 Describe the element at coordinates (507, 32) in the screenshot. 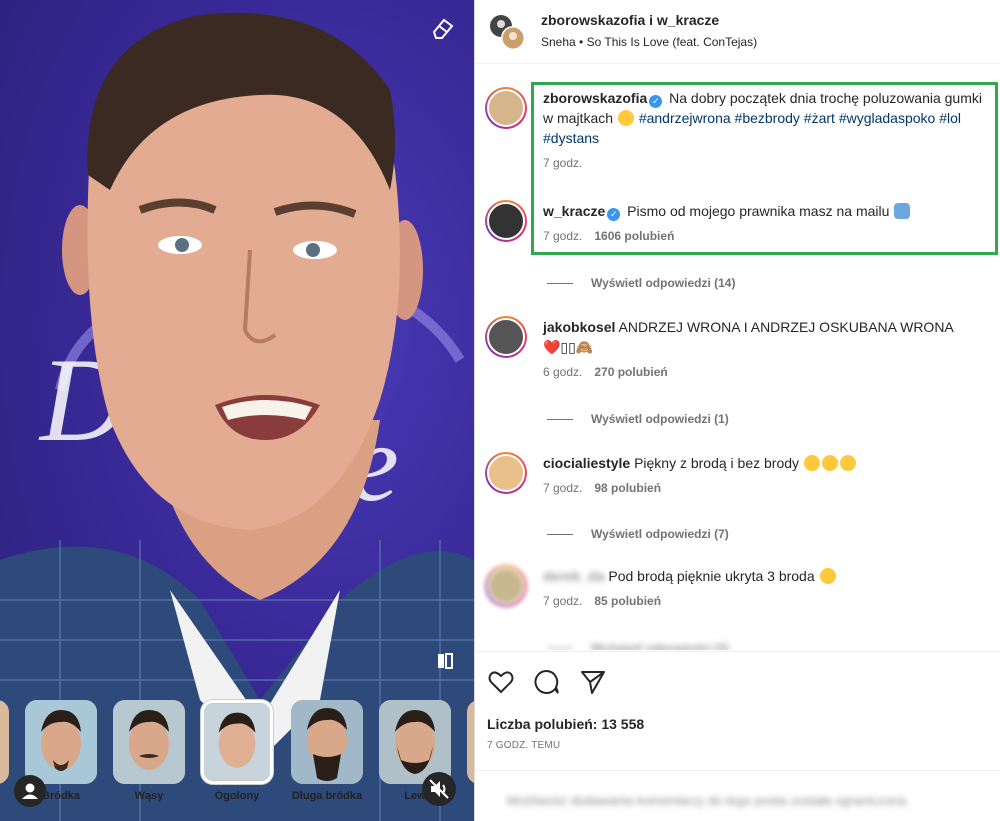

I see `collab-avatars` at that location.